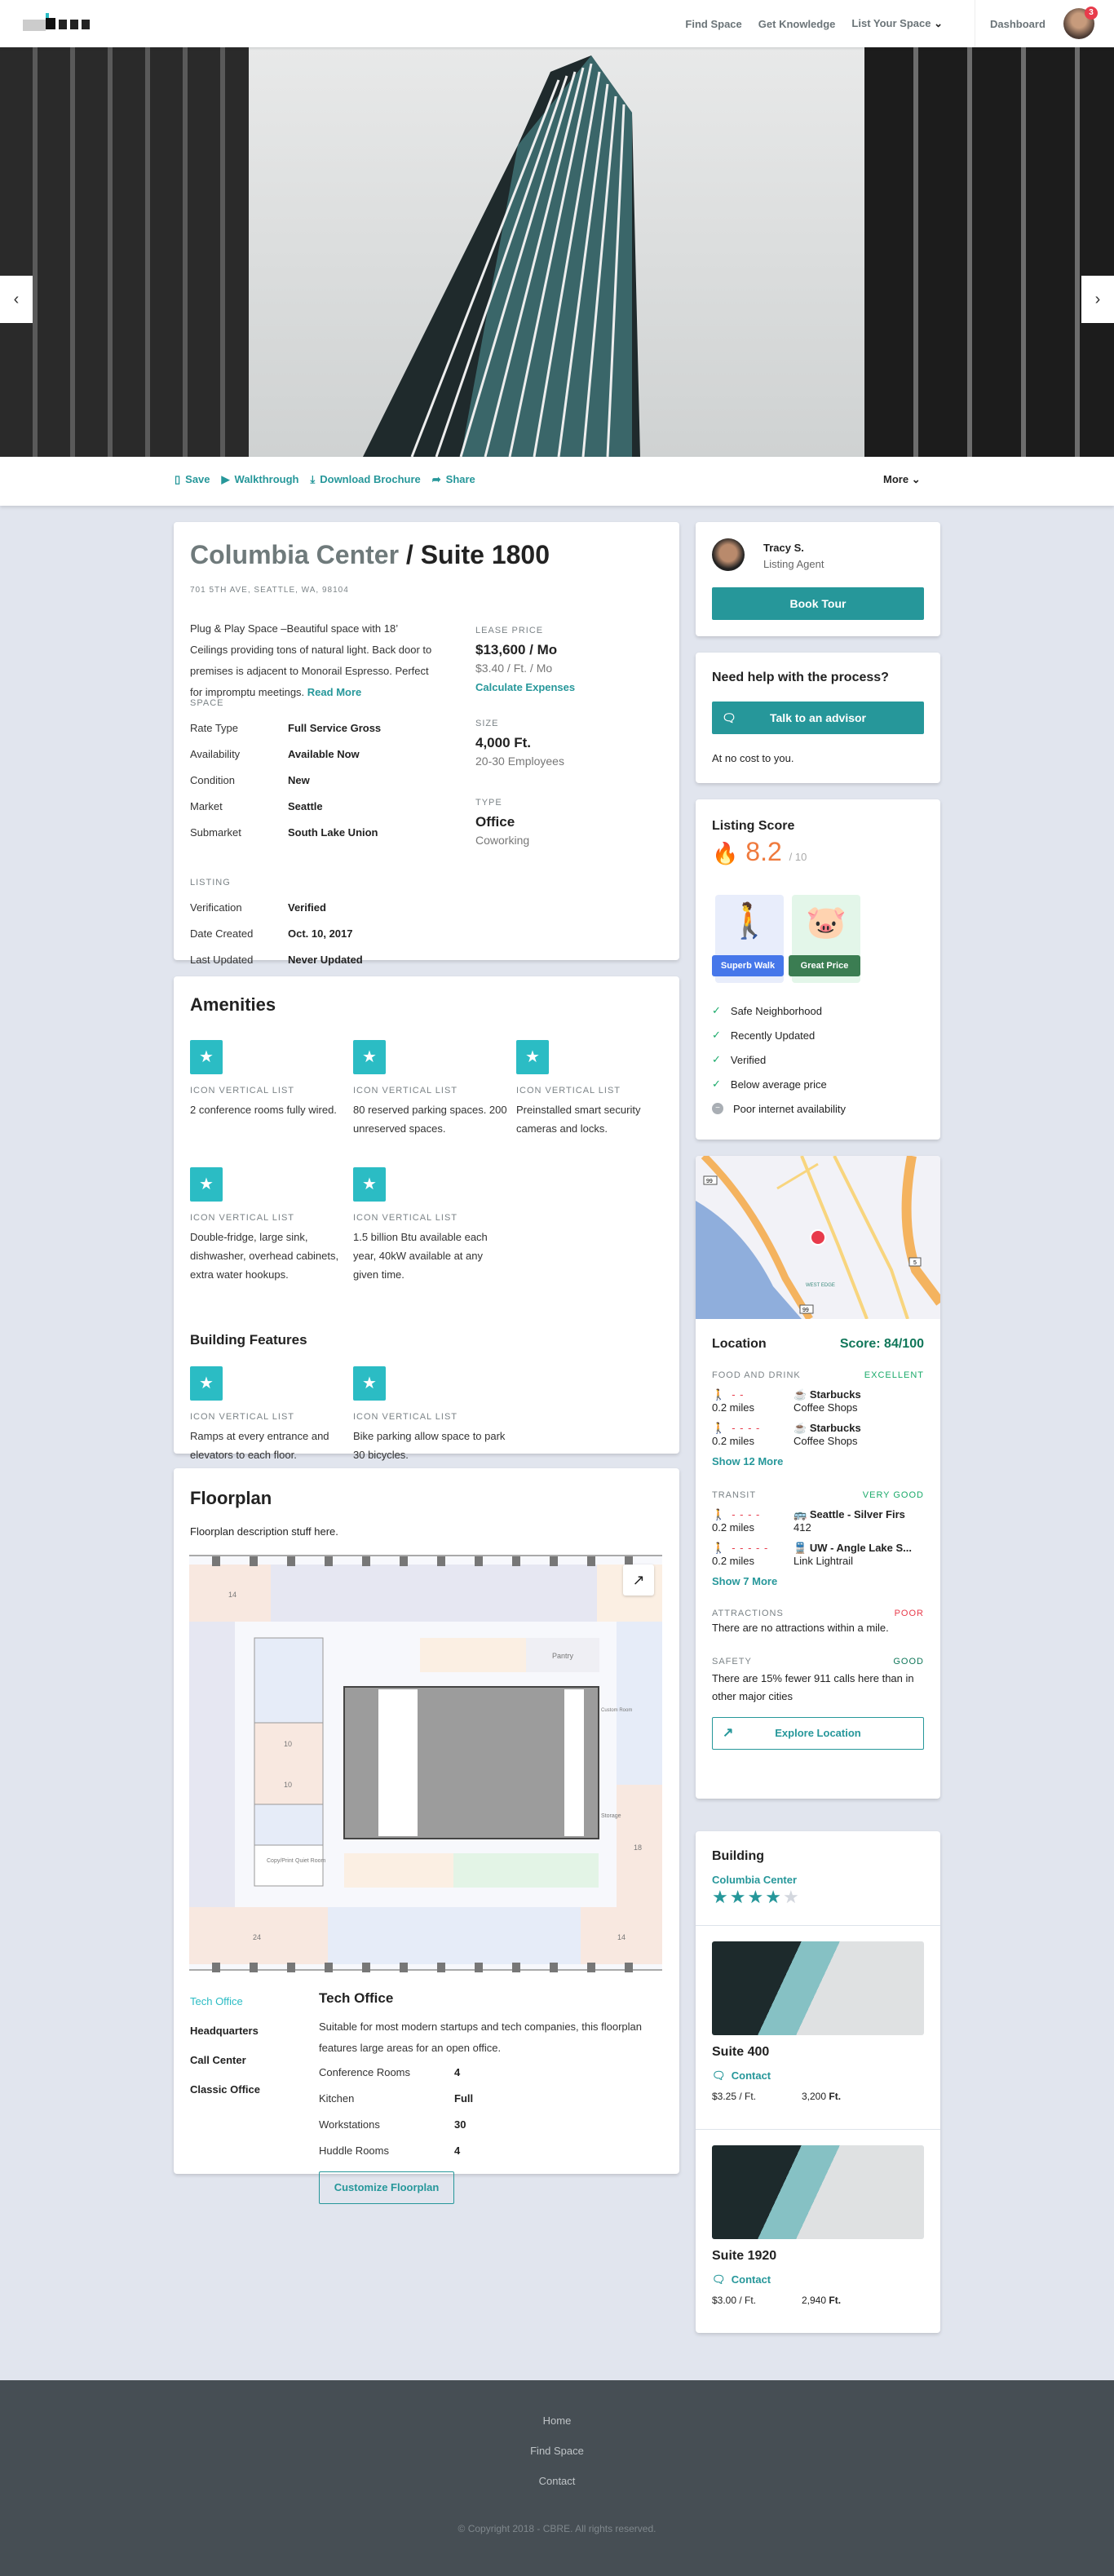 The width and height of the screenshot is (1114, 2576). I want to click on star-filled-icon: ★, so click(774, 1897).